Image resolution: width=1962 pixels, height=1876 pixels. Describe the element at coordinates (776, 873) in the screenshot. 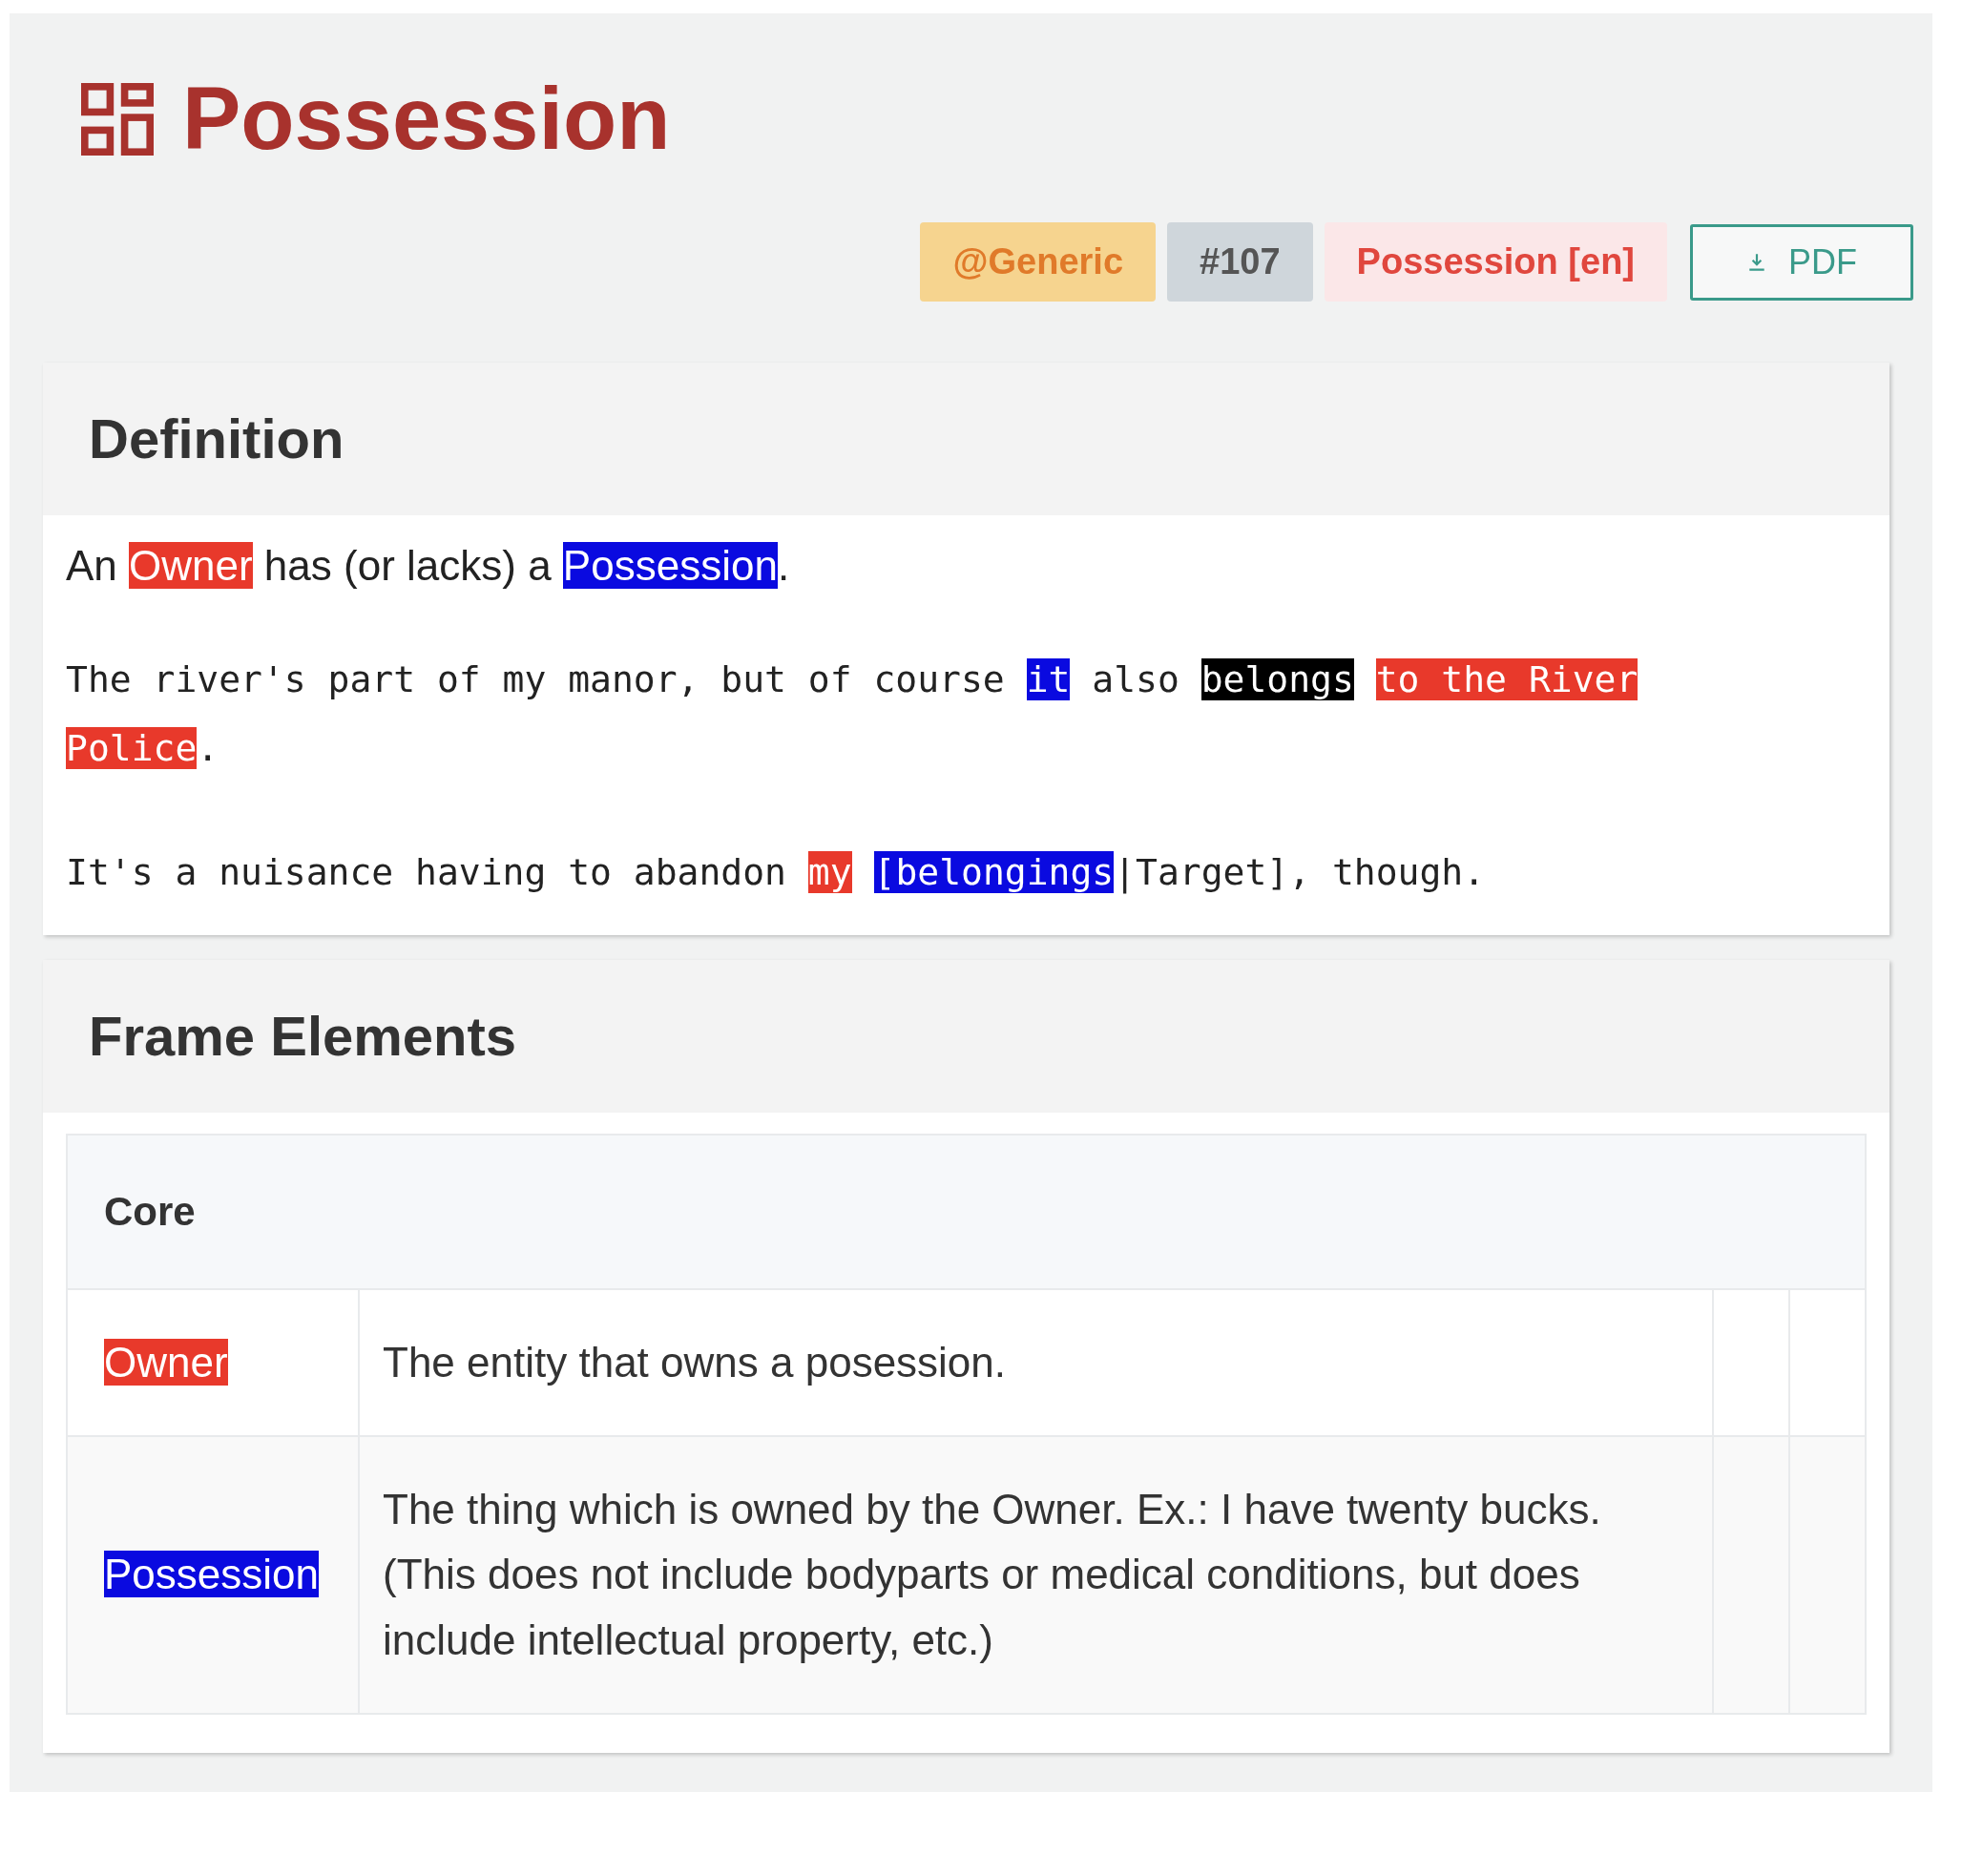

I see `example-sentence: It's a nuisance having to abandon my [belongings|Target], though.` at that location.